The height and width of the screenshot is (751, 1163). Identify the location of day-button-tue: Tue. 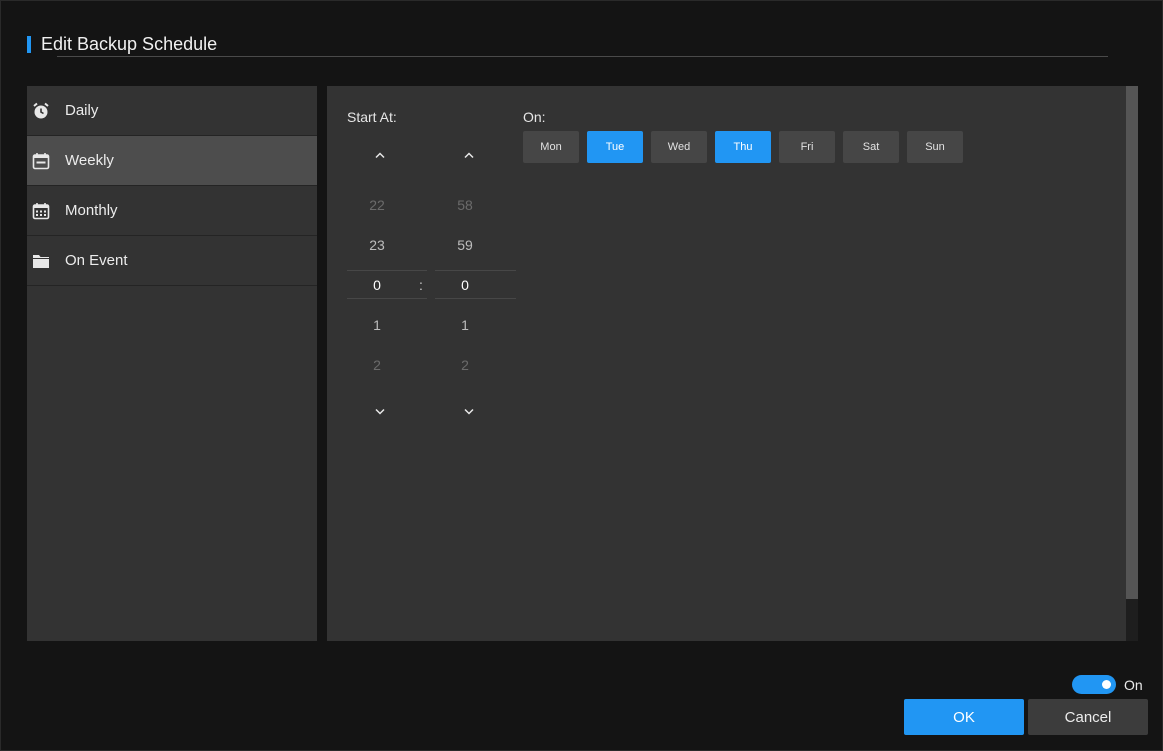
(615, 147).